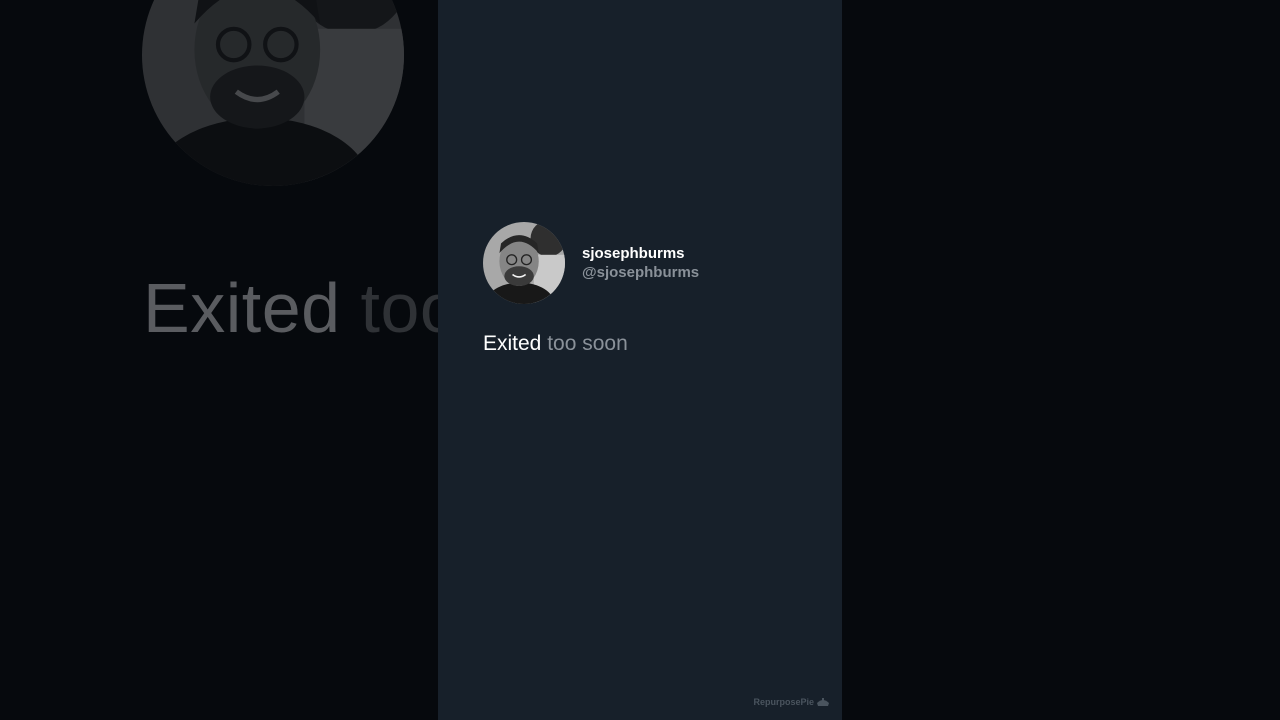 This screenshot has height=720, width=1280. I want to click on pie-icon, so click(823, 701).